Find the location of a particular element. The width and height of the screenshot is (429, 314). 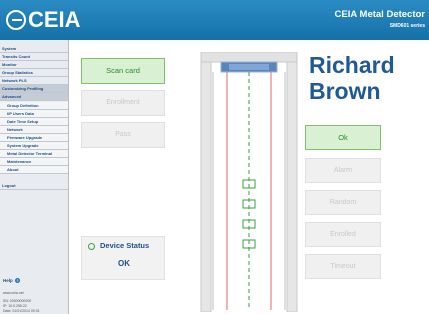

sidebar-item-customizing-profiling: Customizing Profiling is located at coordinates (34, 88).